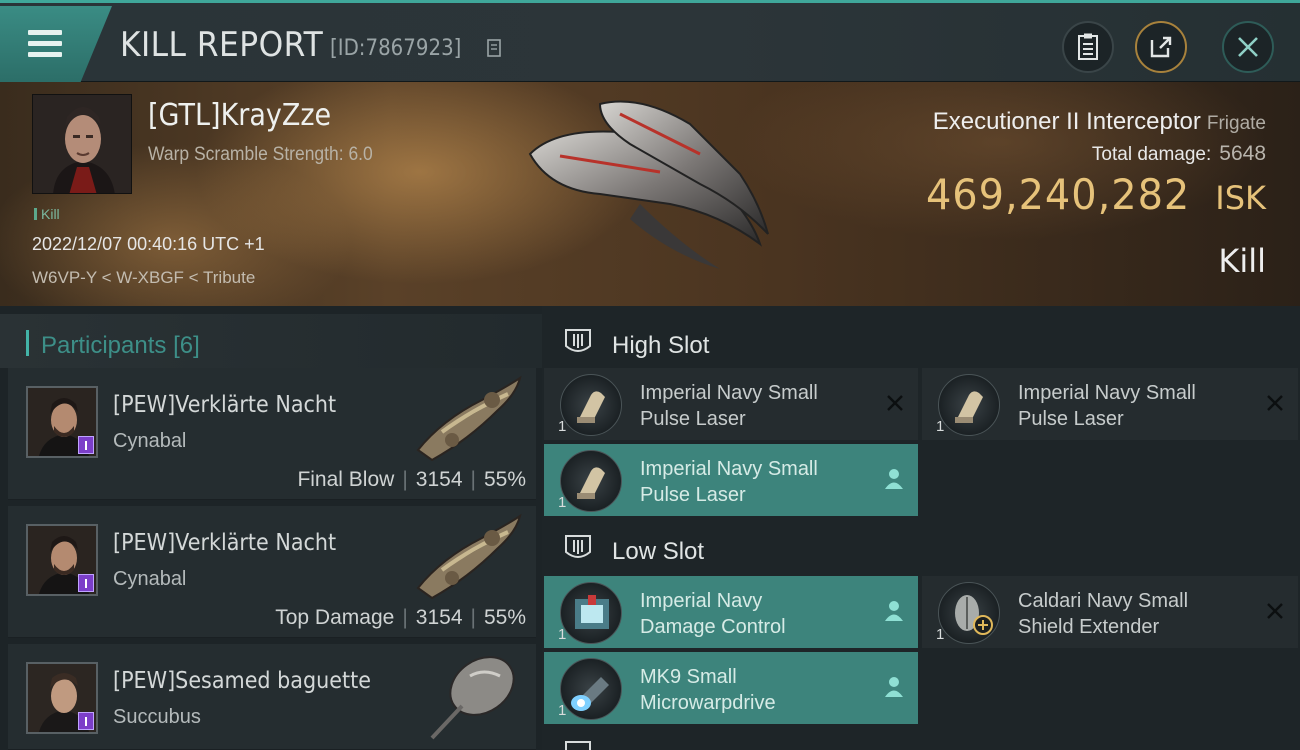  I want to click on result-label: Kill, so click(1242, 261).